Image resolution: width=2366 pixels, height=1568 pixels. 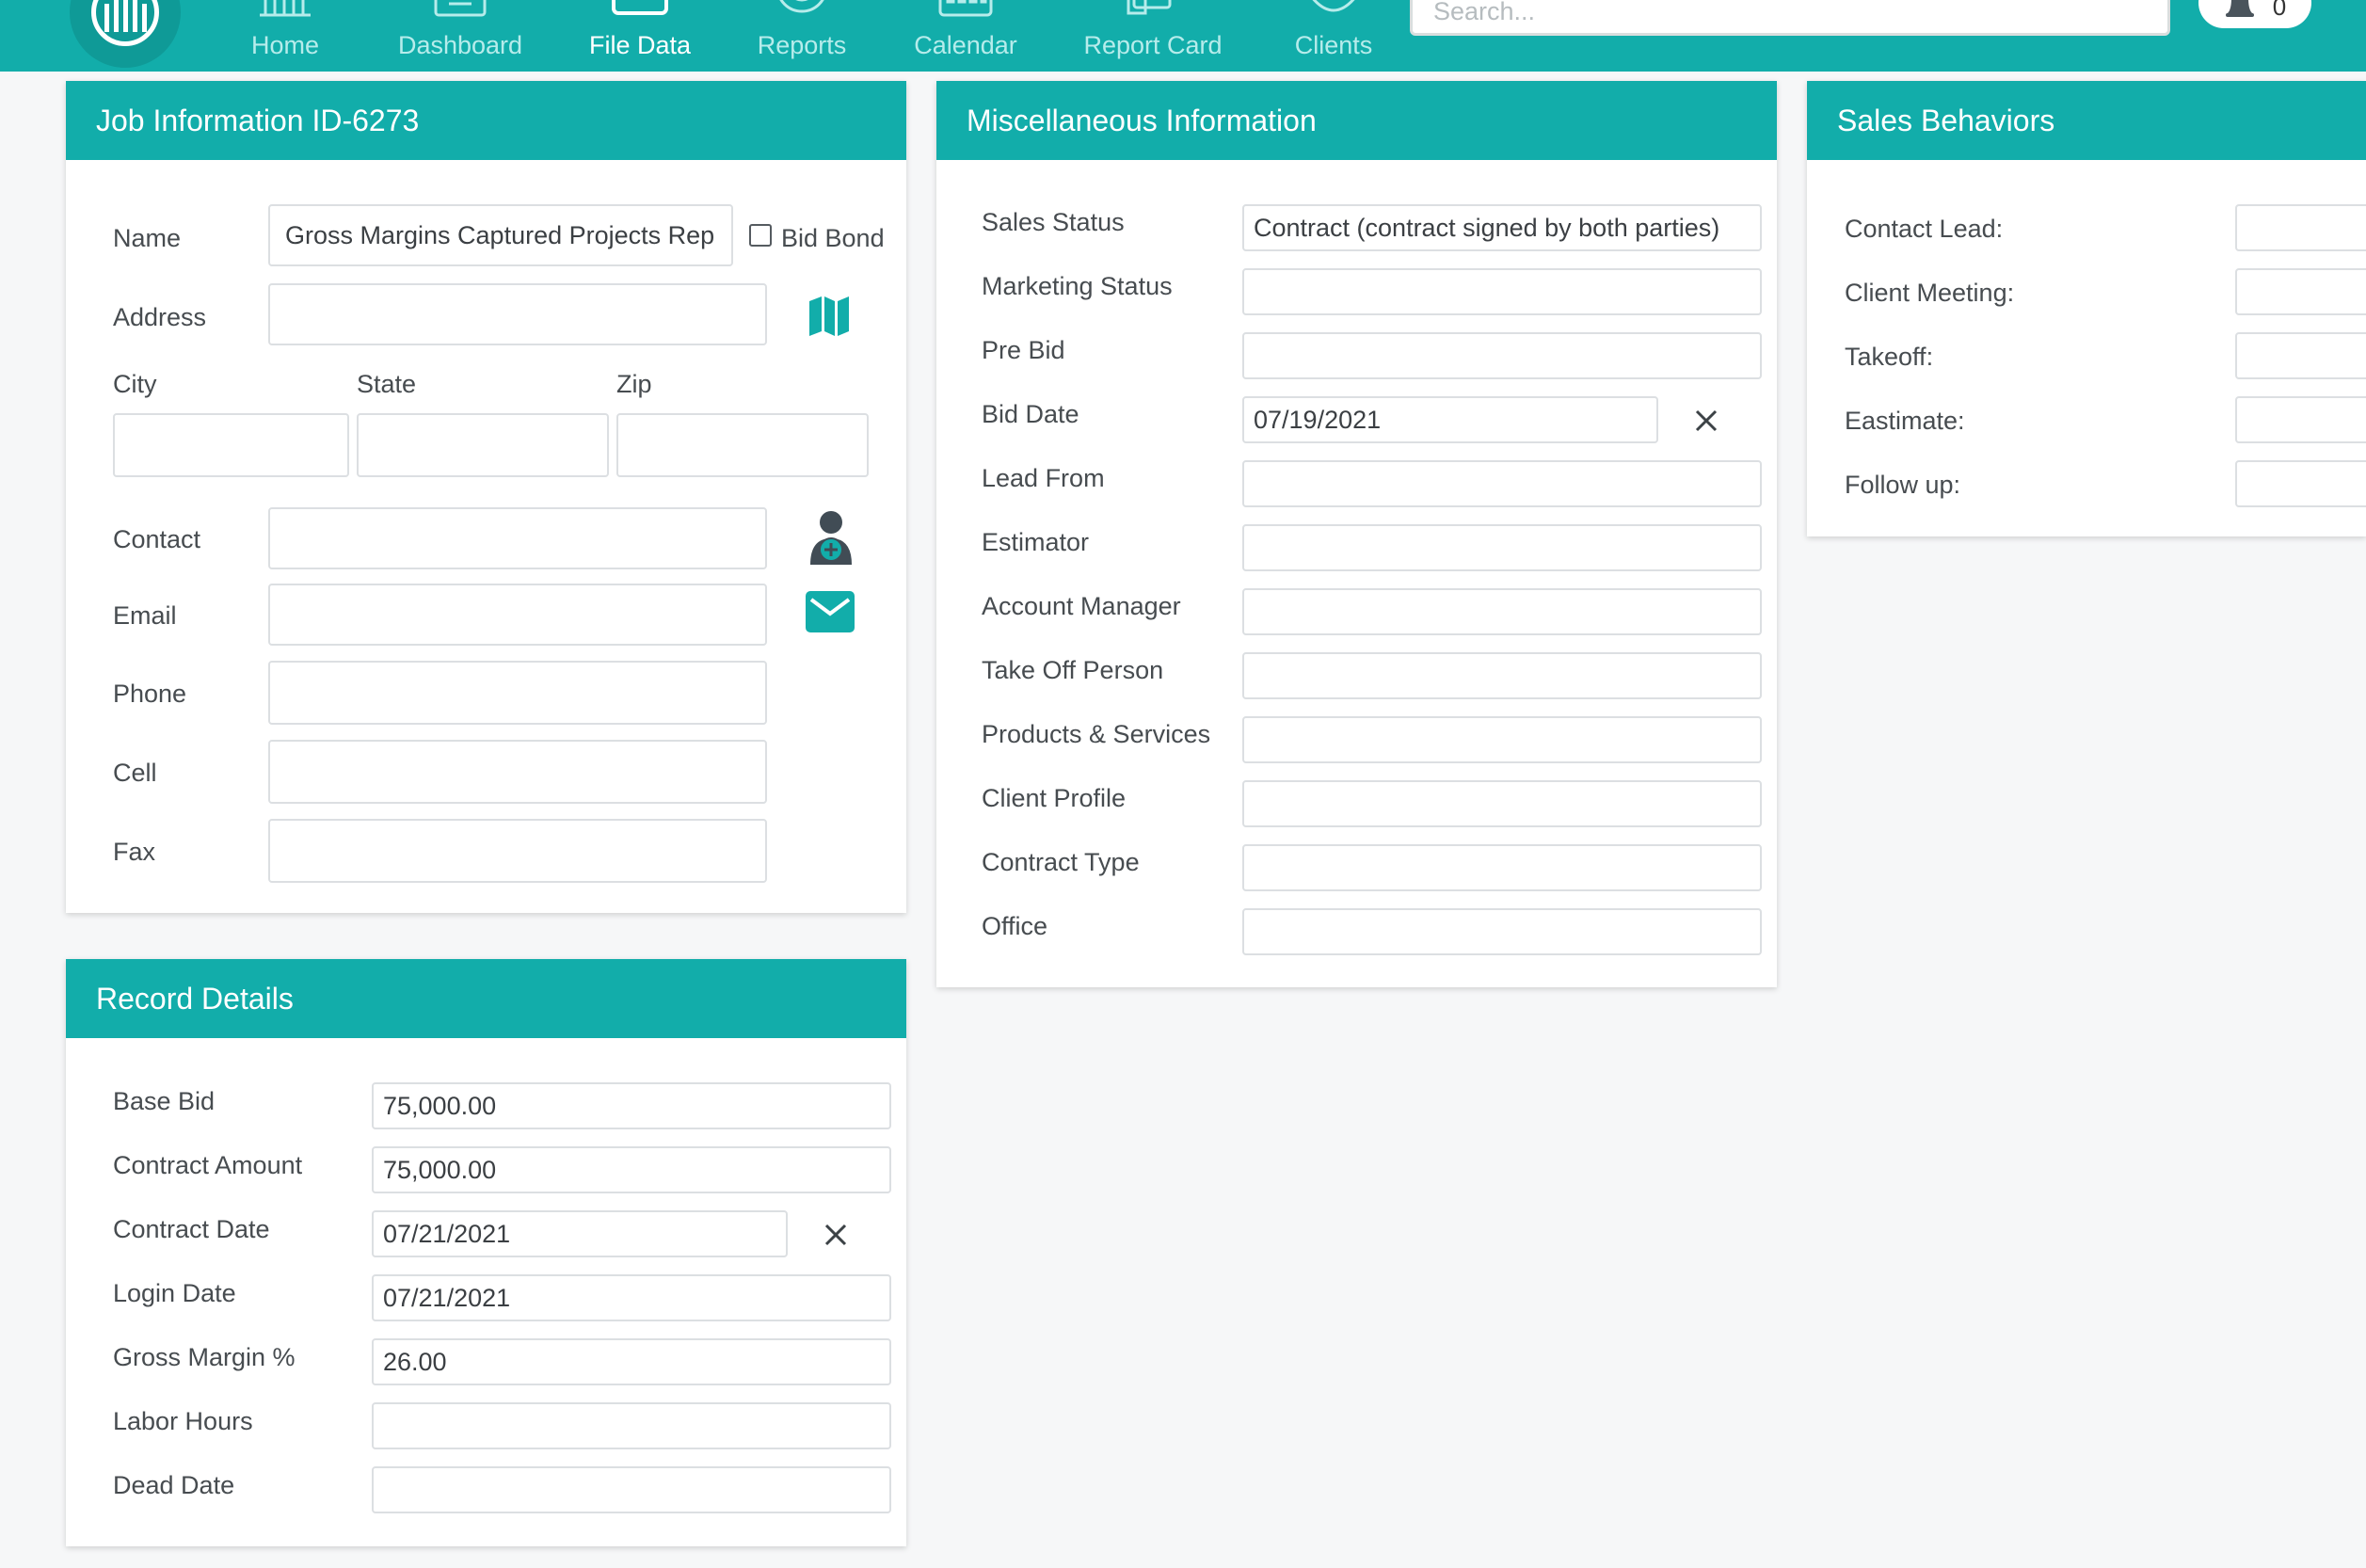 I want to click on labor-hours-field, so click(x=632, y=1425).